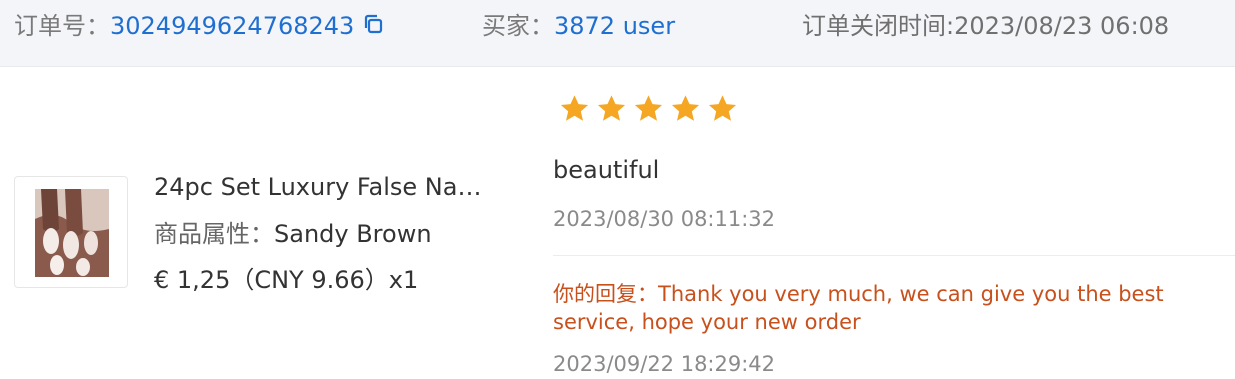 The width and height of the screenshot is (1235, 379). I want to click on rating-stars, so click(651, 110).